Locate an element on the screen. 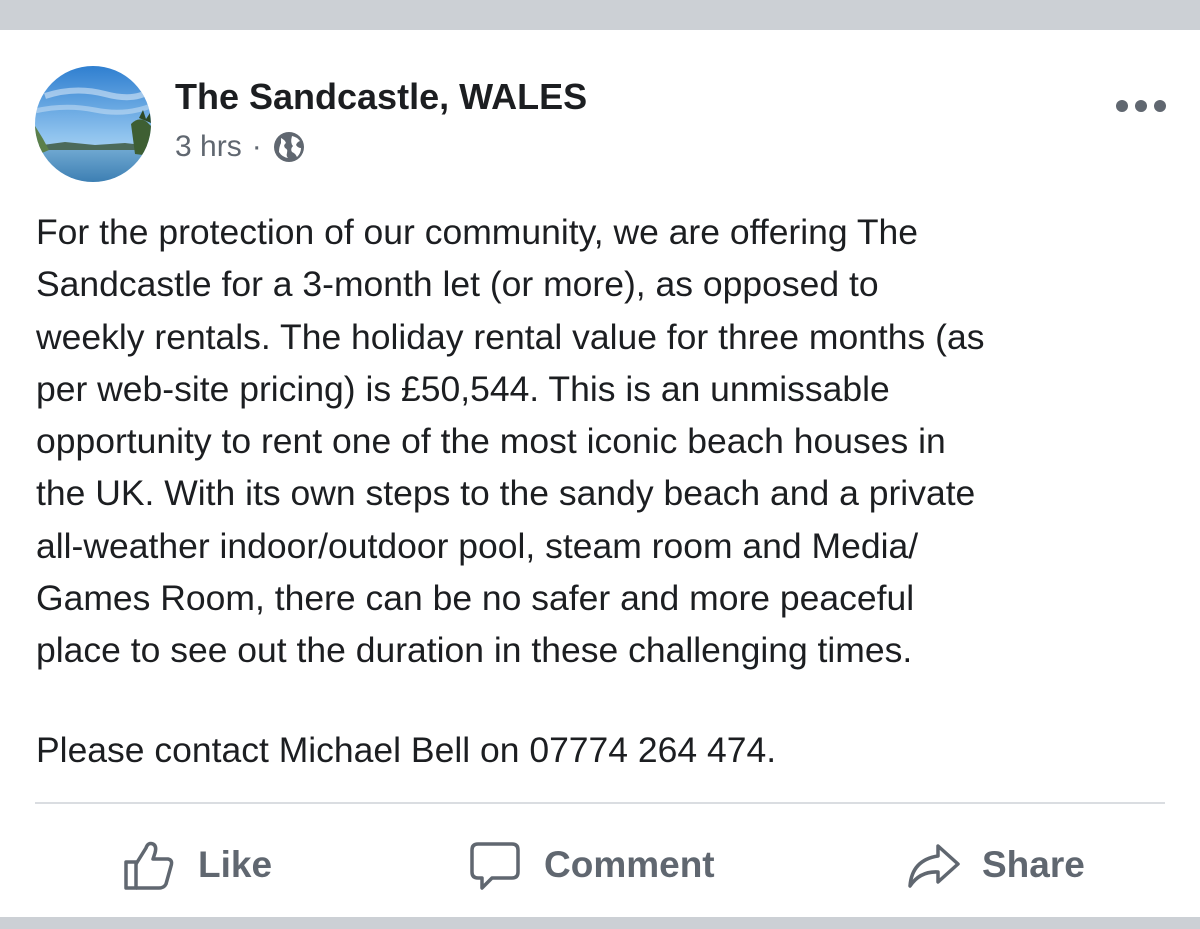 This screenshot has width=1200, height=929. thumbs-up-icon is located at coordinates (149, 865).